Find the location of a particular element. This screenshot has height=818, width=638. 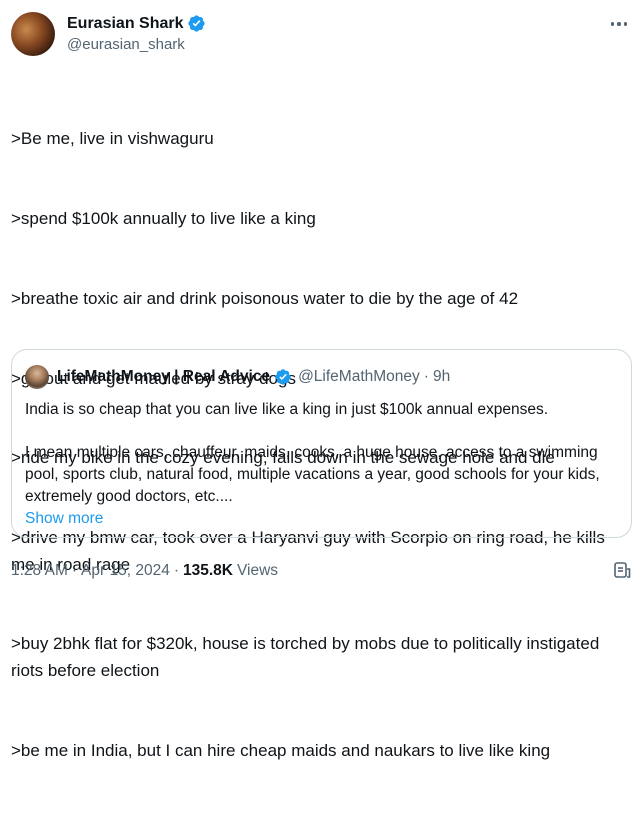

author-display-name: Eurasian Shark is located at coordinates (125, 24).